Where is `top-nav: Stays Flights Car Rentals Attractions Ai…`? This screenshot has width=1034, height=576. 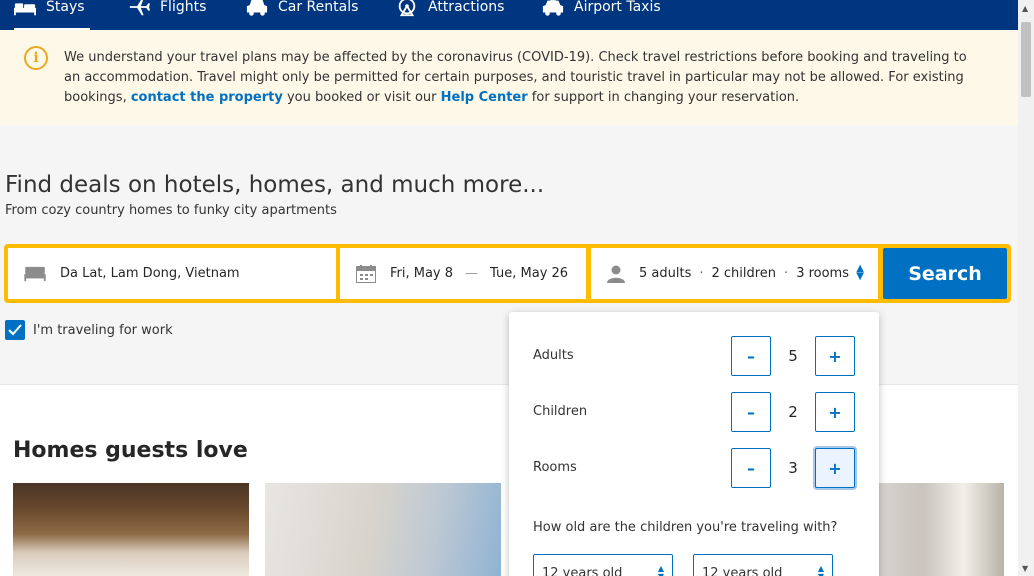
top-nav: Stays Flights Car Rentals Attractions Ai… is located at coordinates (509, 15).